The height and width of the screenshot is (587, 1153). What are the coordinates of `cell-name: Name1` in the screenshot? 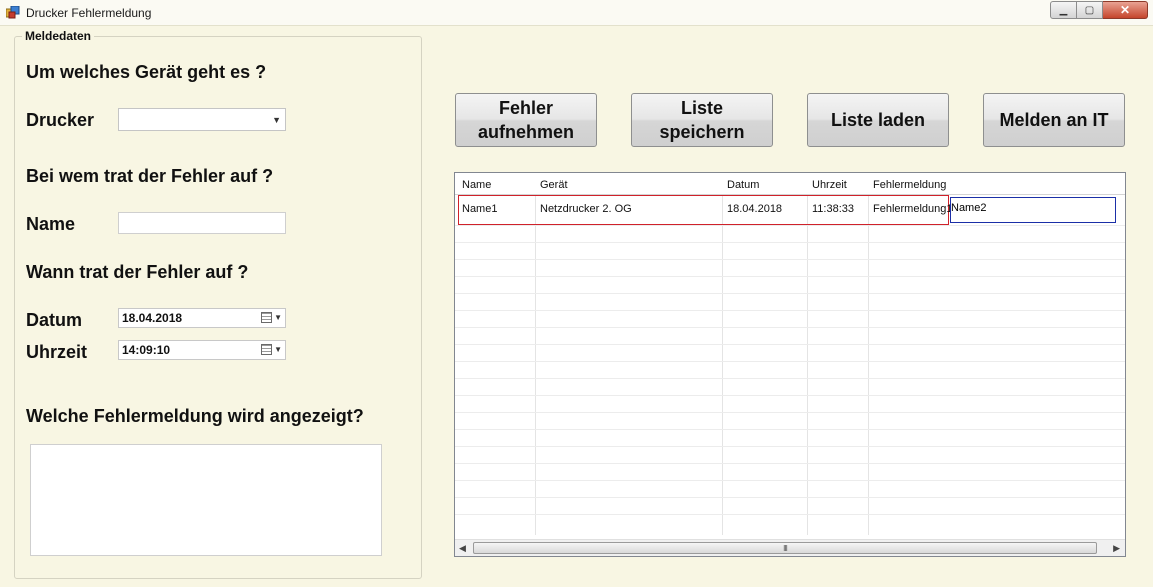 It's located at (479, 209).